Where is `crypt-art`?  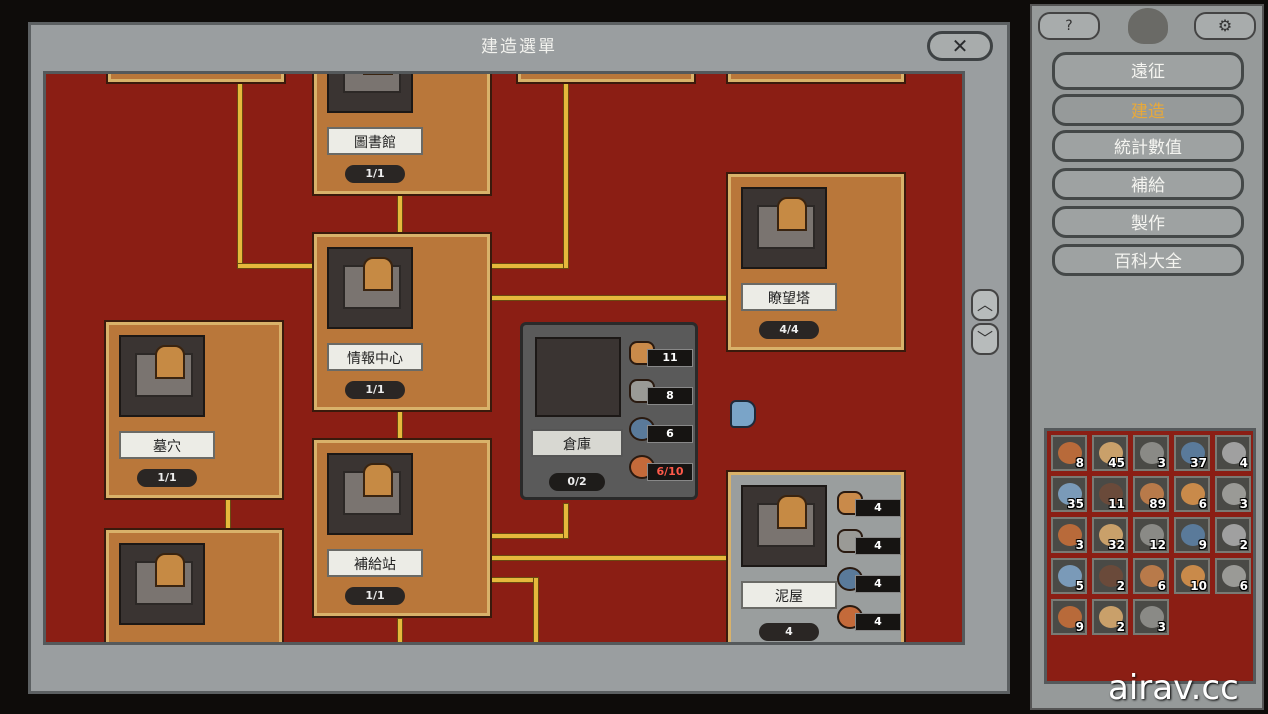 crypt-art is located at coordinates (162, 376).